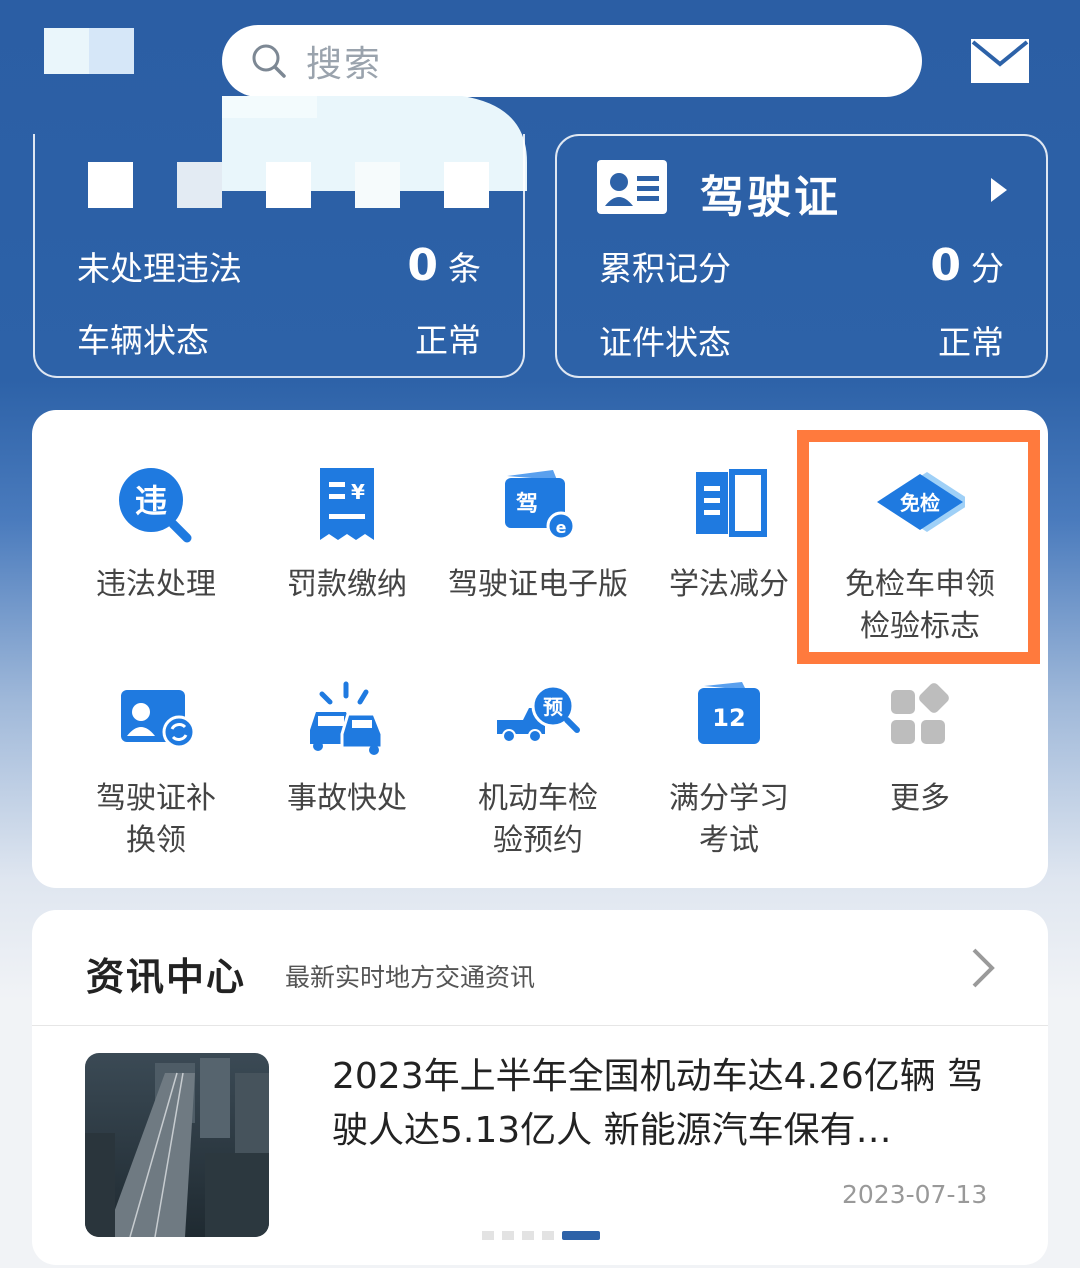 The width and height of the screenshot is (1080, 1268). What do you see at coordinates (770, 197) in the screenshot?
I see `license-title: 驾驶证` at bounding box center [770, 197].